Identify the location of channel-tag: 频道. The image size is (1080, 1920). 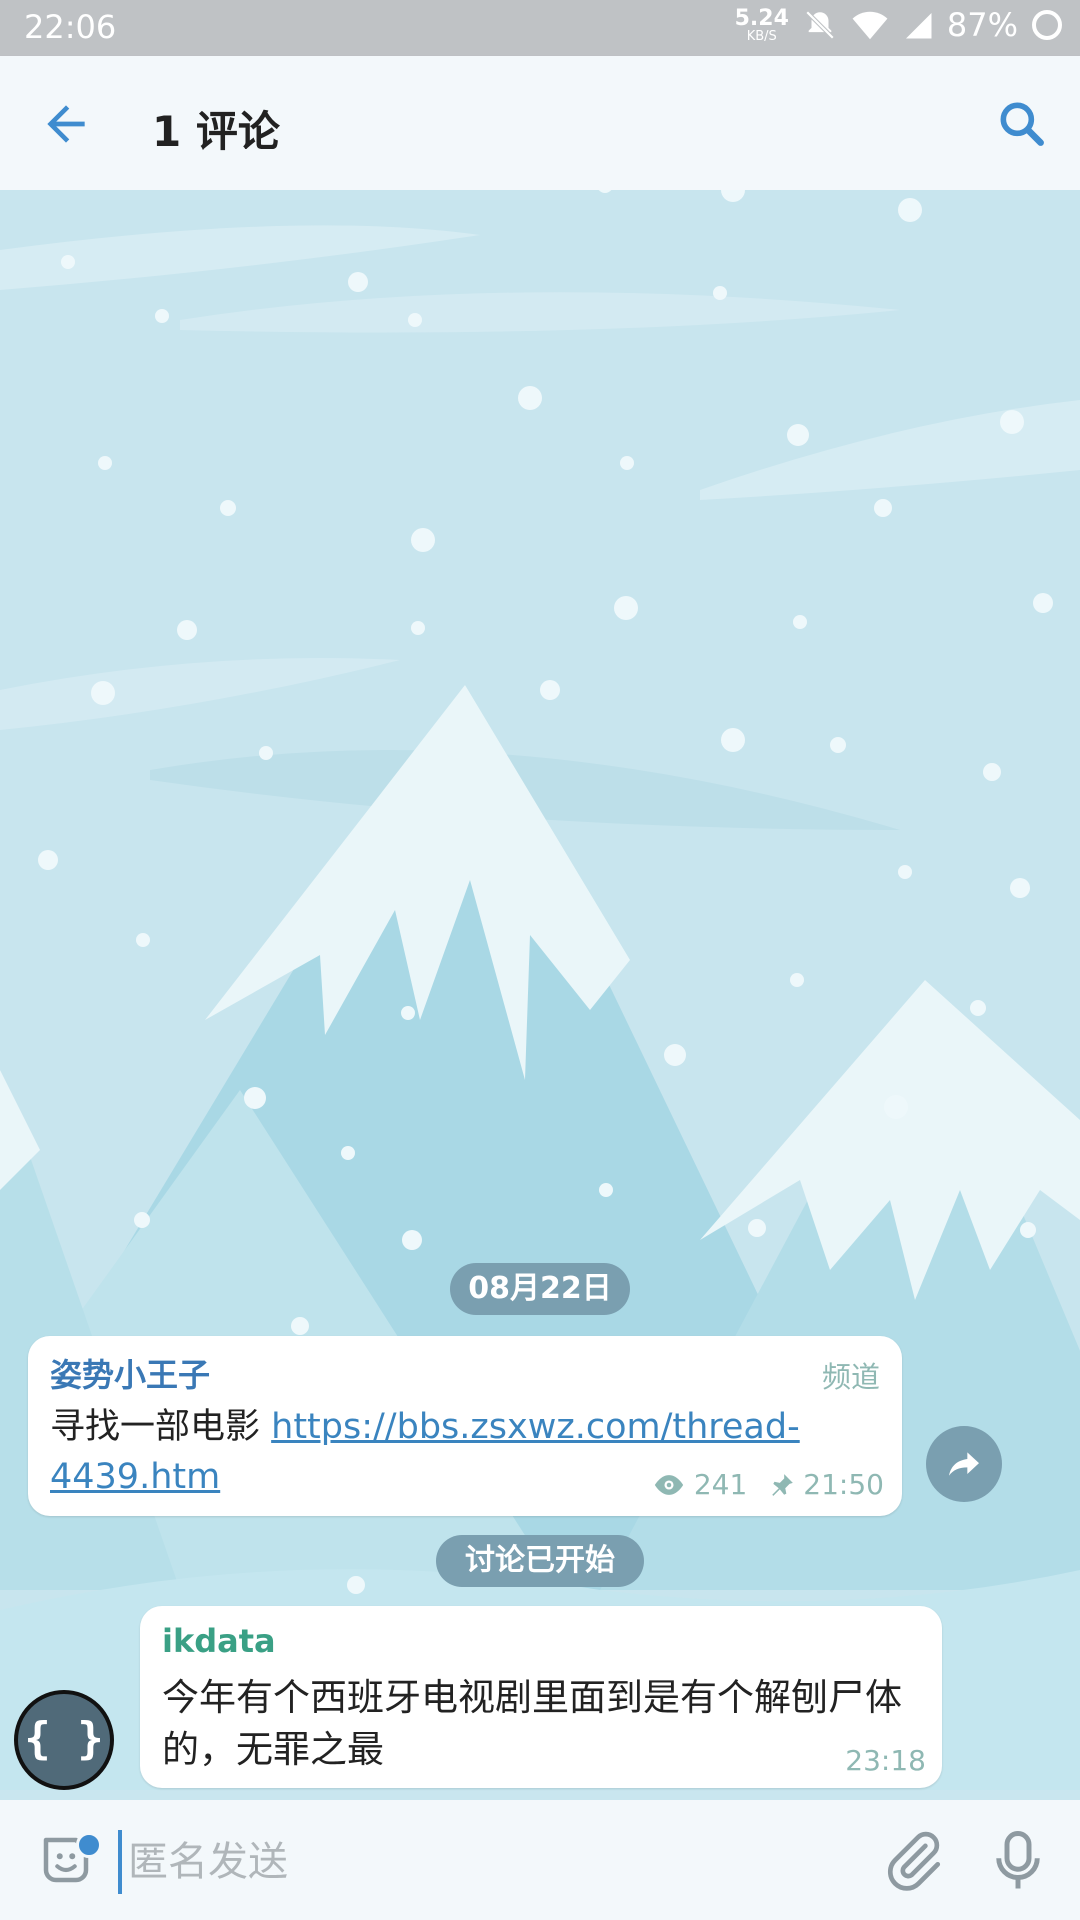
(850, 1377).